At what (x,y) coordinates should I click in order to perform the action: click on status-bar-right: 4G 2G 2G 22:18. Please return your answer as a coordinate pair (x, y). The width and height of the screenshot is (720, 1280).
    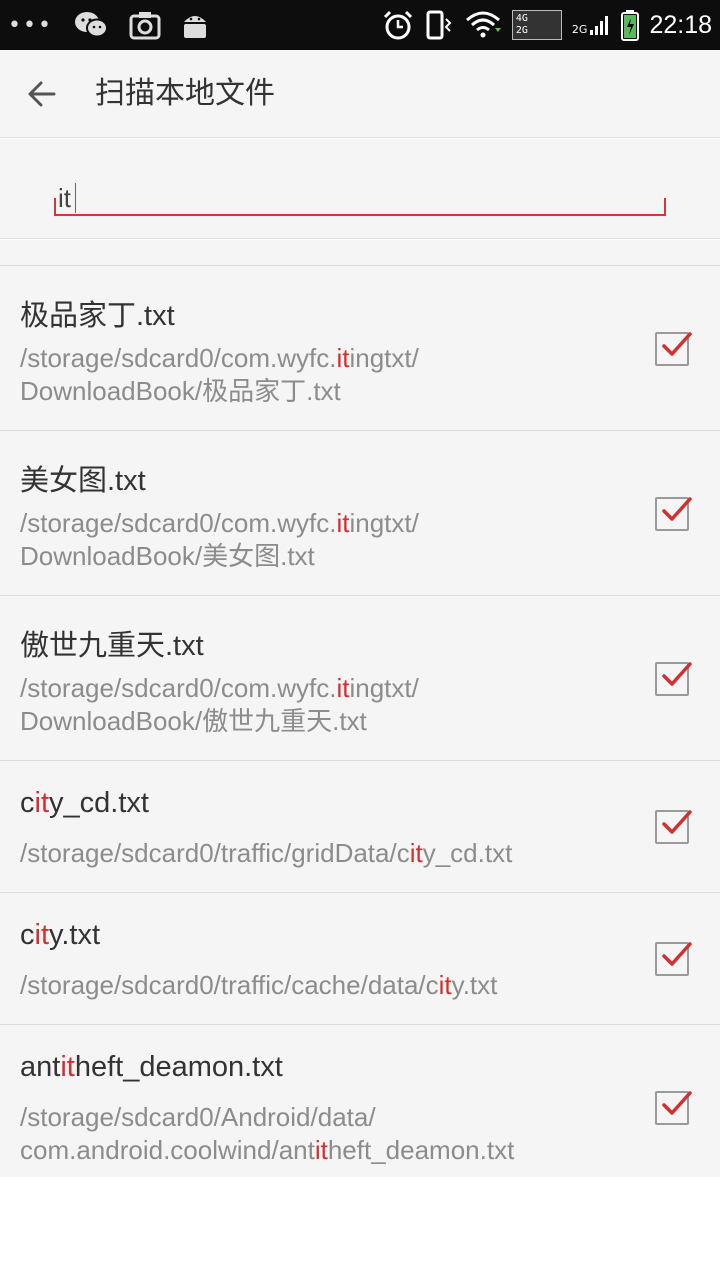
    Looking at the image, I should click on (547, 25).